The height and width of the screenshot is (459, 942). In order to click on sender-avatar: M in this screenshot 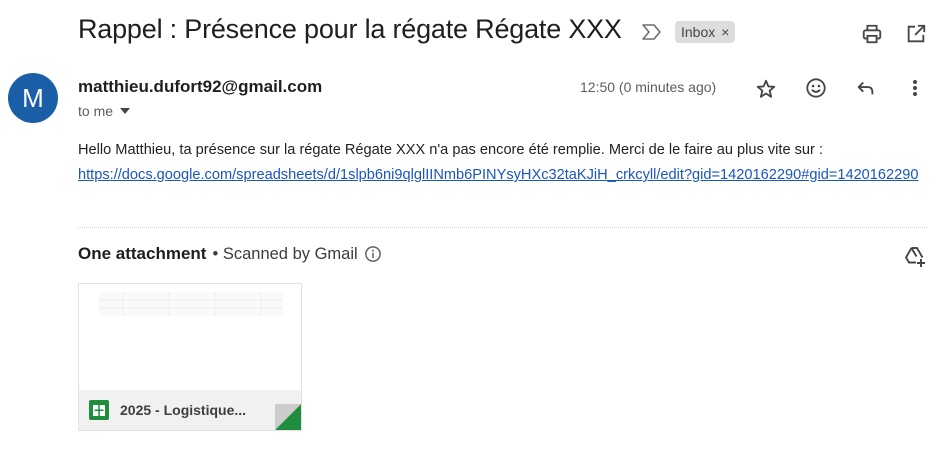, I will do `click(33, 98)`.